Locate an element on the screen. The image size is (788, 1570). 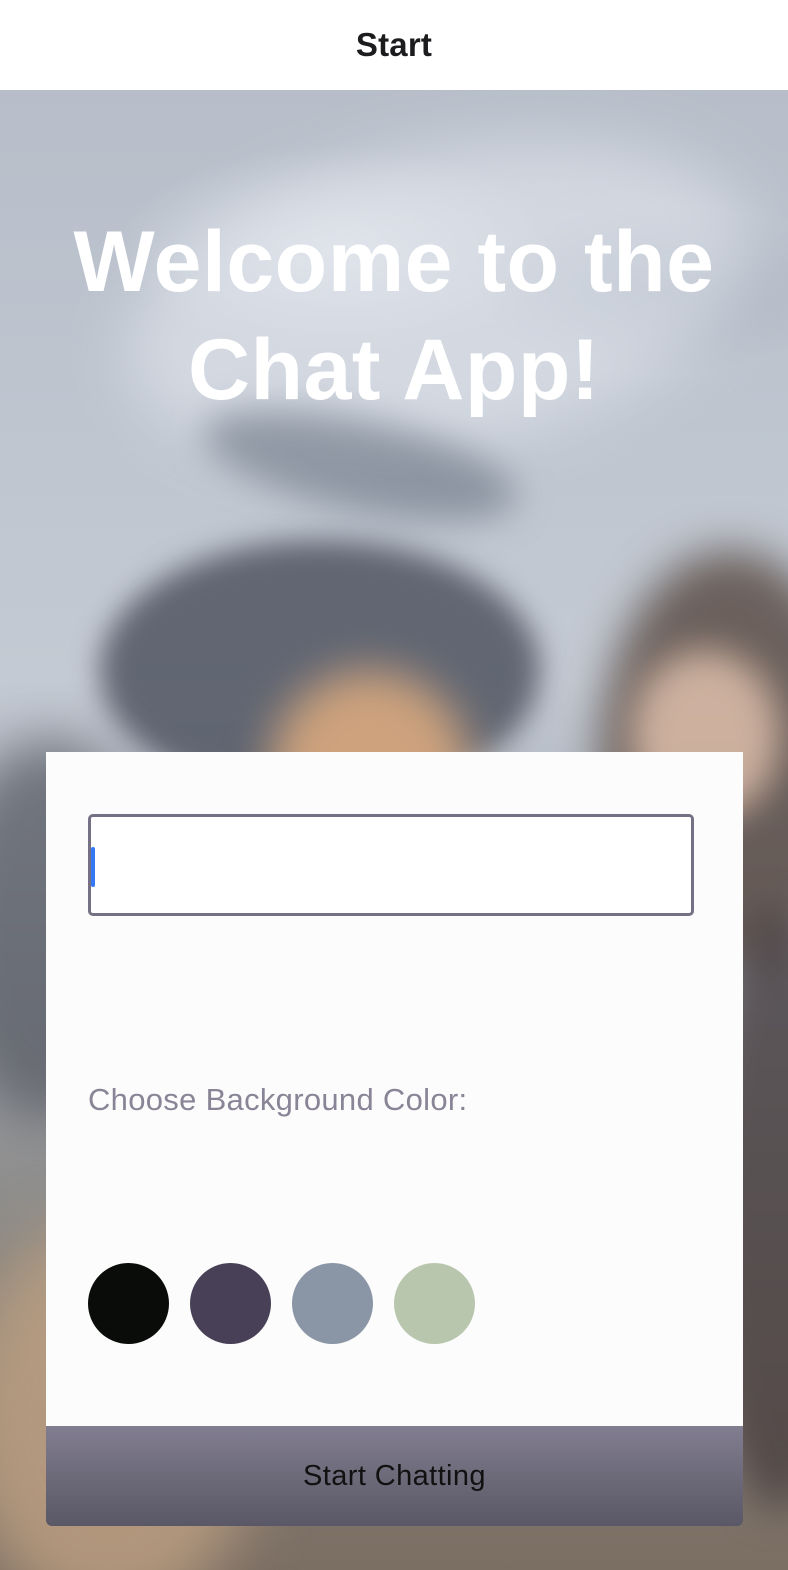
navigation-bar: Start is located at coordinates (394, 45).